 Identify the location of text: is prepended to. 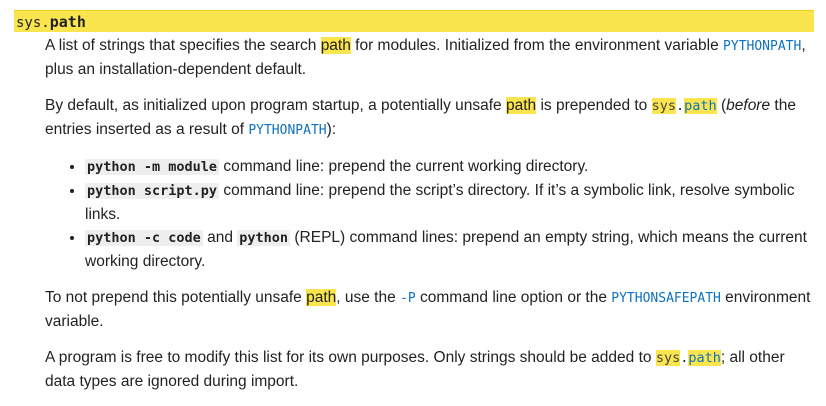
(594, 105).